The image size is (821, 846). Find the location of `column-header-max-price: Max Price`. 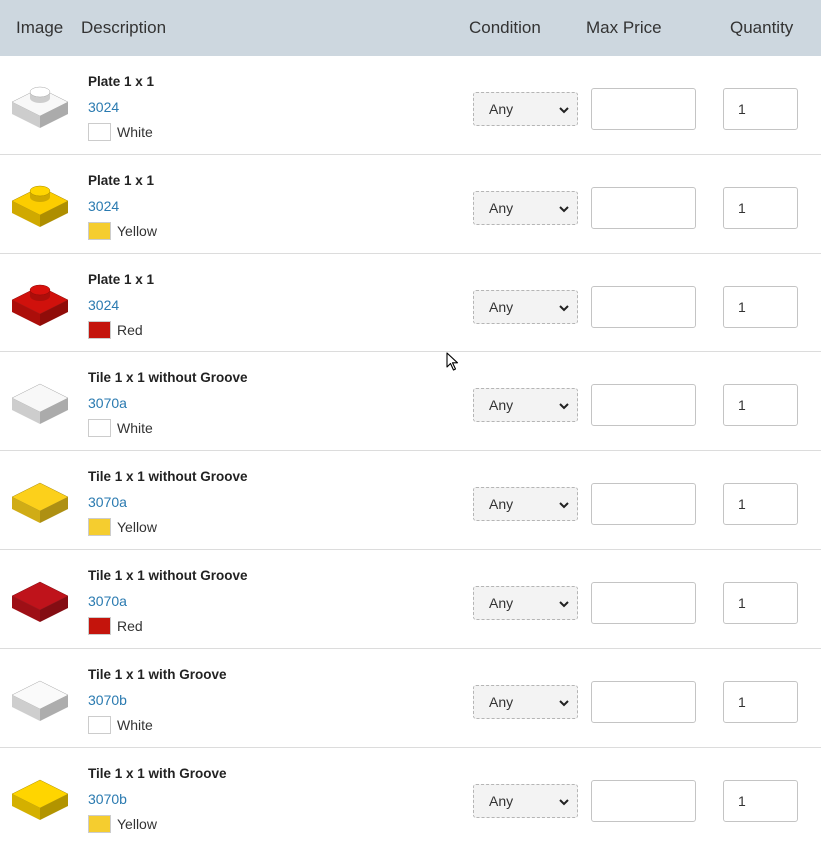

column-header-max-price: Max Price is located at coordinates (624, 28).